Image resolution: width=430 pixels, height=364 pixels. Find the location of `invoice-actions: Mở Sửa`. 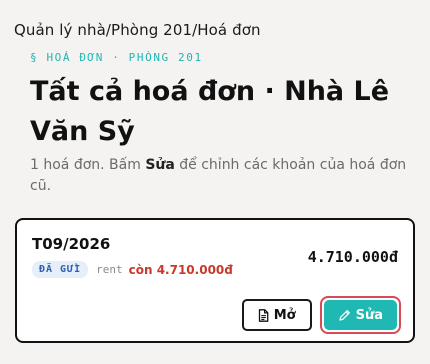

invoice-actions: Mở Sửa is located at coordinates (321, 315).